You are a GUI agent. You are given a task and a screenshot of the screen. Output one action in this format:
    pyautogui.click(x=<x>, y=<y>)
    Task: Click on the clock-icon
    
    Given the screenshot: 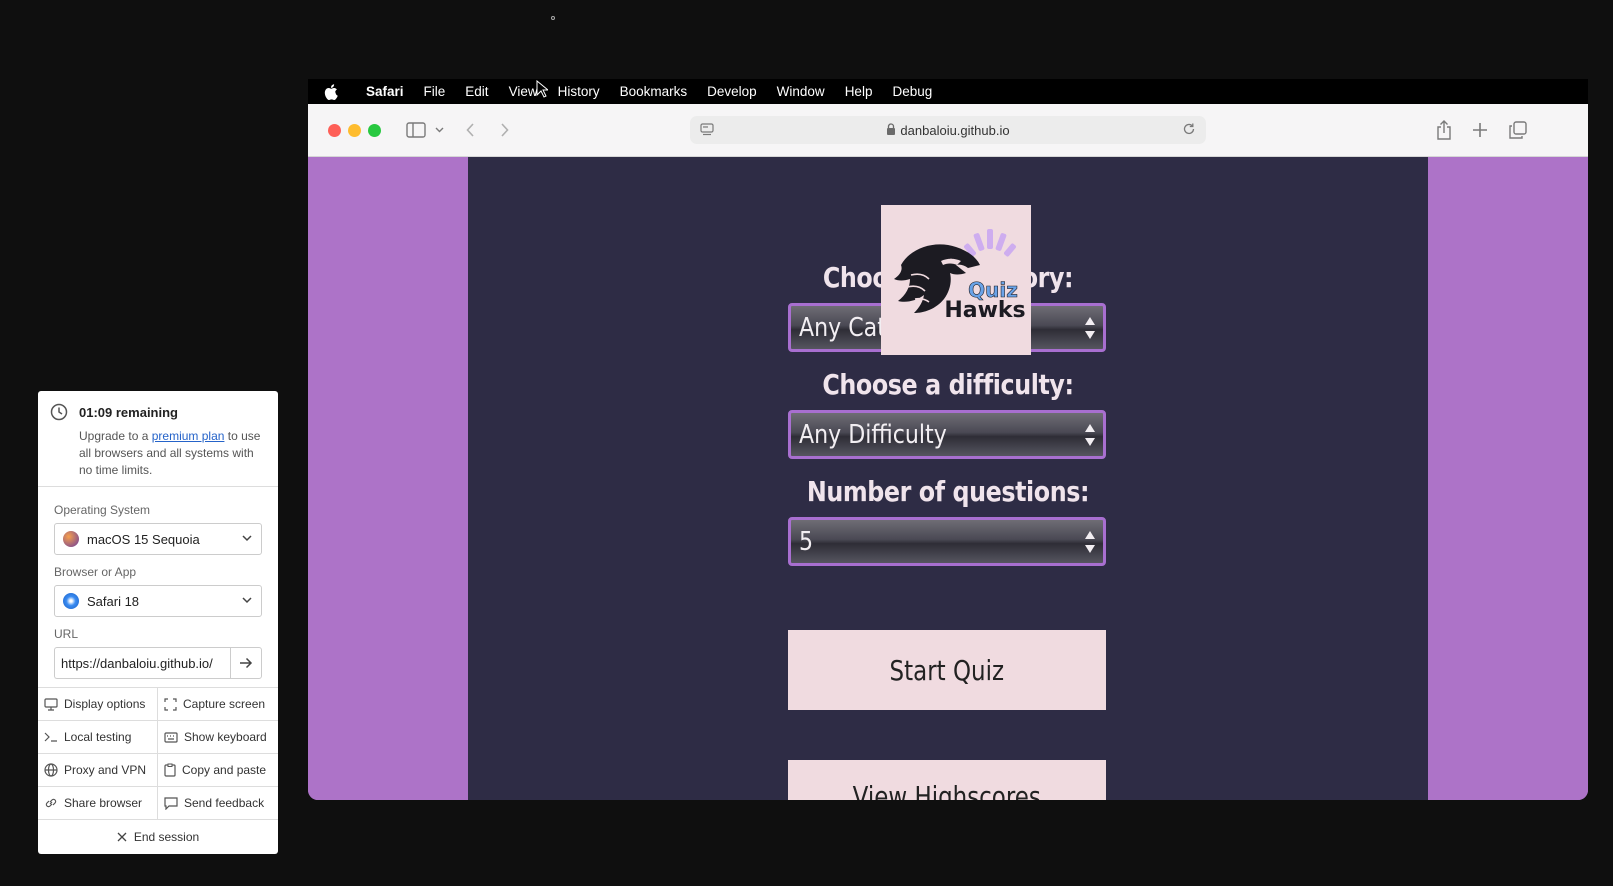 What is the action you would take?
    pyautogui.click(x=59, y=413)
    